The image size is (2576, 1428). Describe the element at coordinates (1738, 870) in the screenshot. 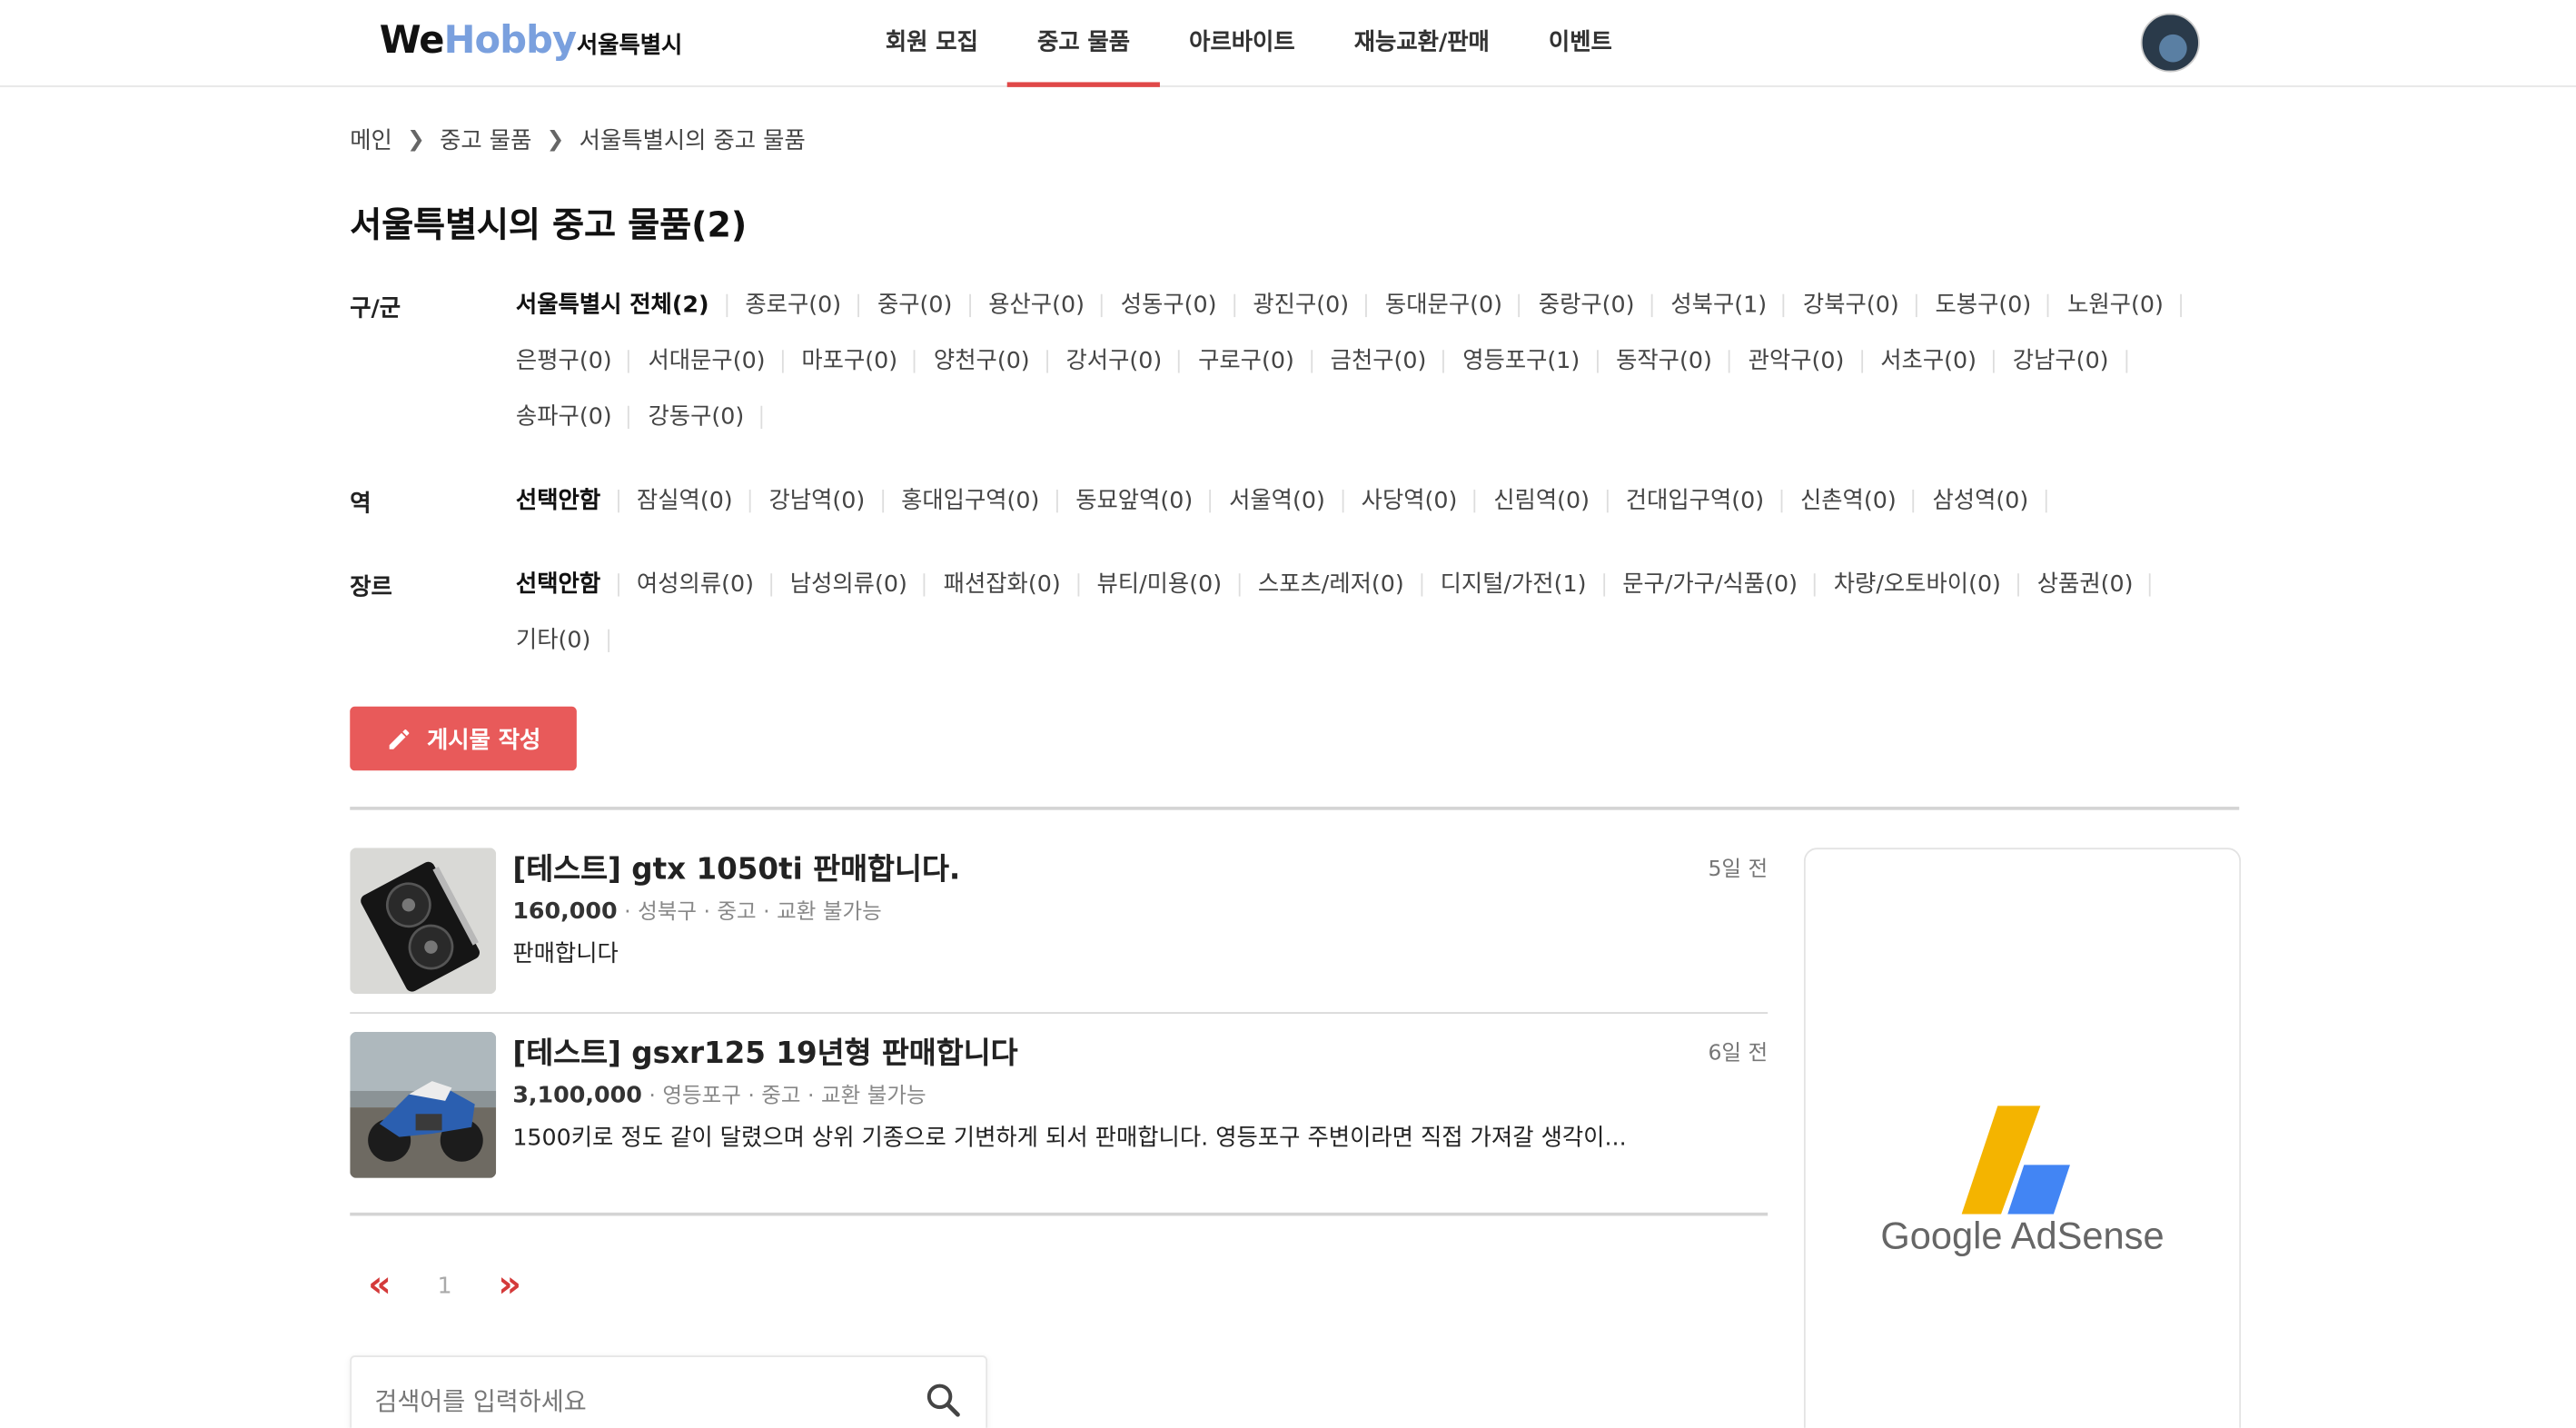

I see `listing-time: 5일 전` at that location.